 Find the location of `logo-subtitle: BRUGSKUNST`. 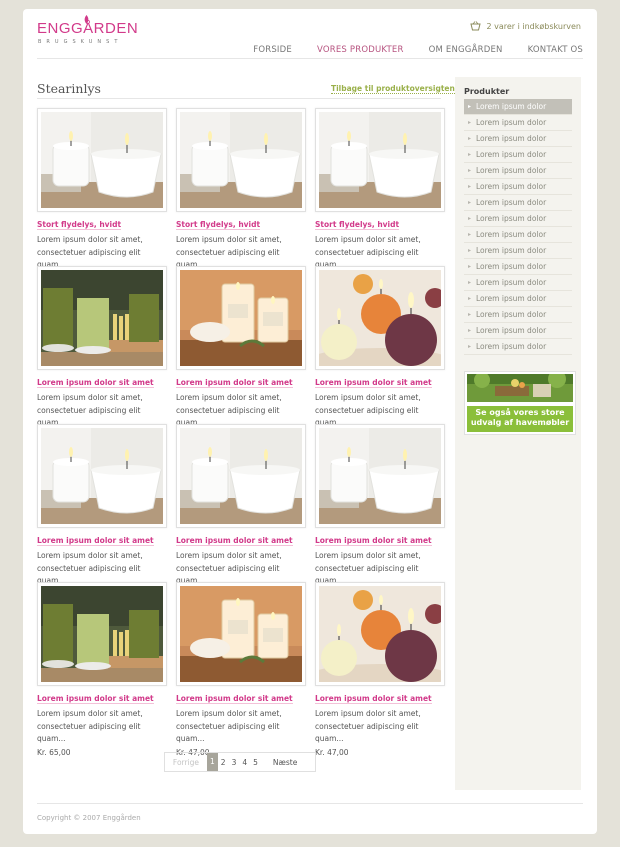

logo-subtitle: BRUGSKUNST is located at coordinates (80, 42).